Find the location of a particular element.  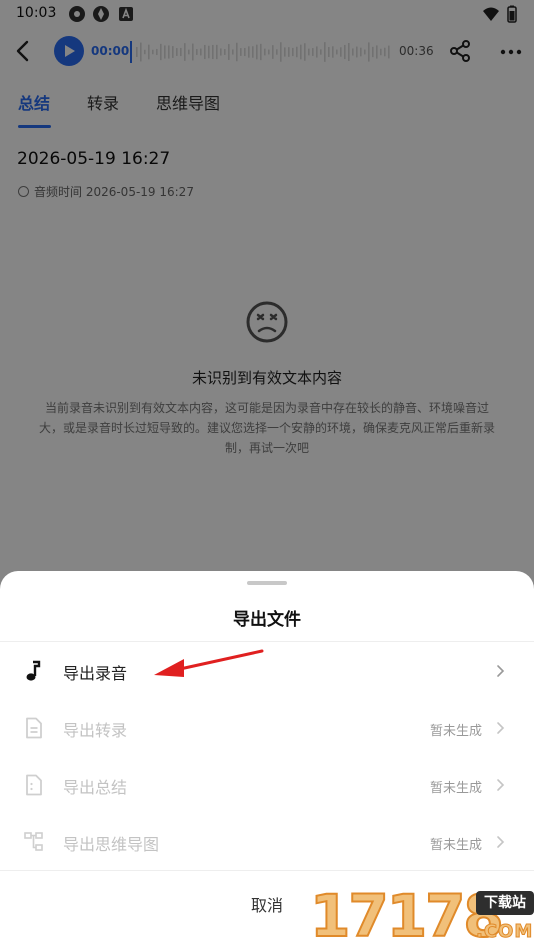

sheet-title: 导出文件 is located at coordinates (267, 620).